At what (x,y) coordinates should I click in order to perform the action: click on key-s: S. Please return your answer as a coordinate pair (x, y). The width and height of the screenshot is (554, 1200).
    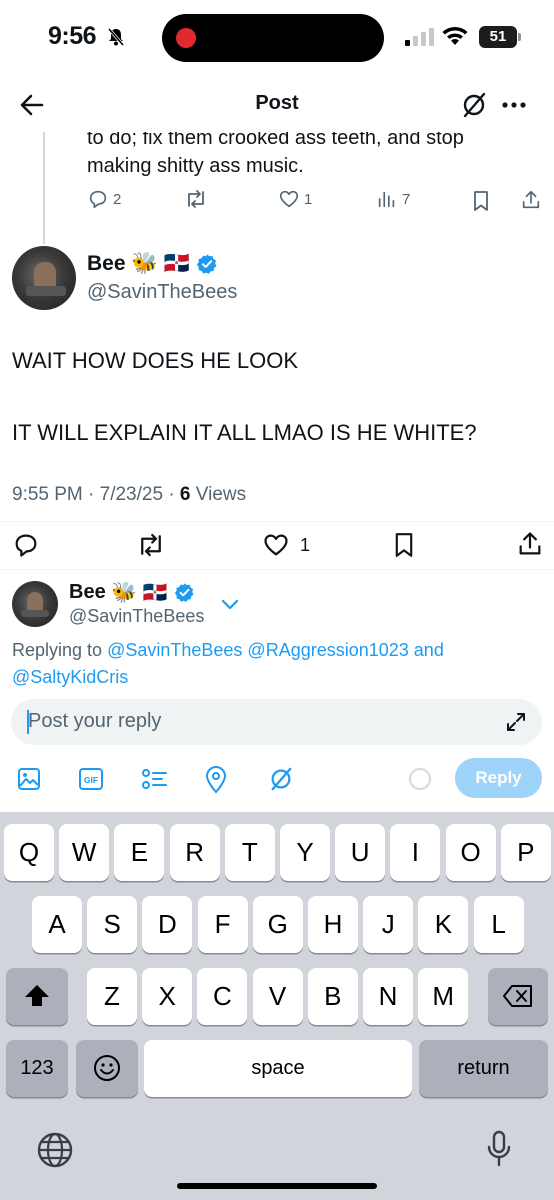
    Looking at the image, I should click on (112, 924).